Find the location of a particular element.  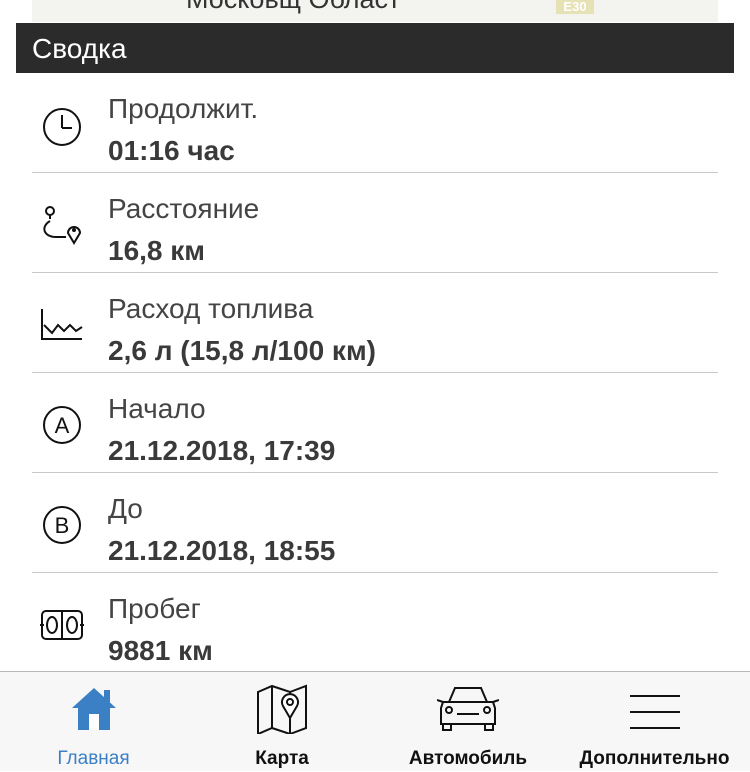

tab-map: Карта is located at coordinates (282, 722).